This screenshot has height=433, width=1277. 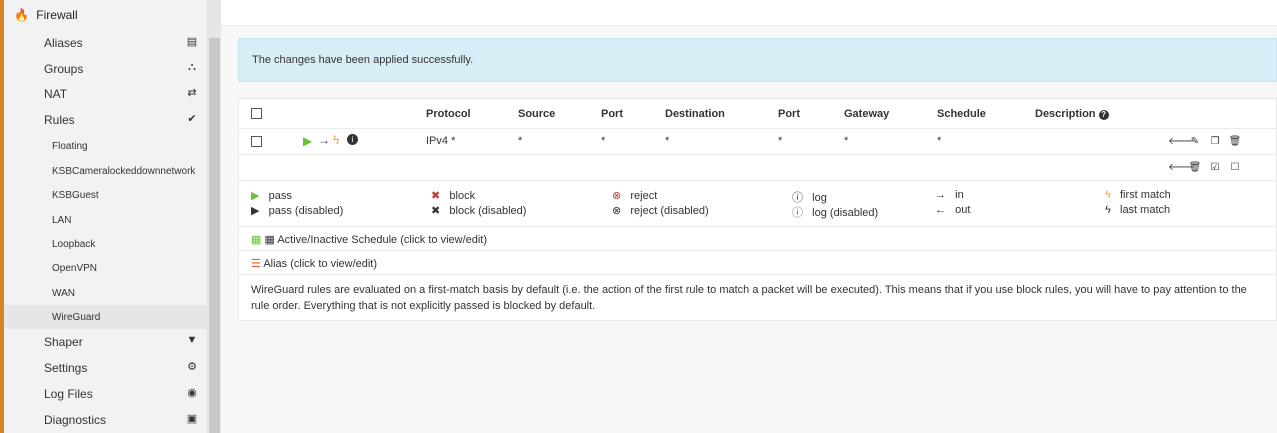 What do you see at coordinates (63, 342) in the screenshot?
I see `sidebar-item-label: Shaper` at bounding box center [63, 342].